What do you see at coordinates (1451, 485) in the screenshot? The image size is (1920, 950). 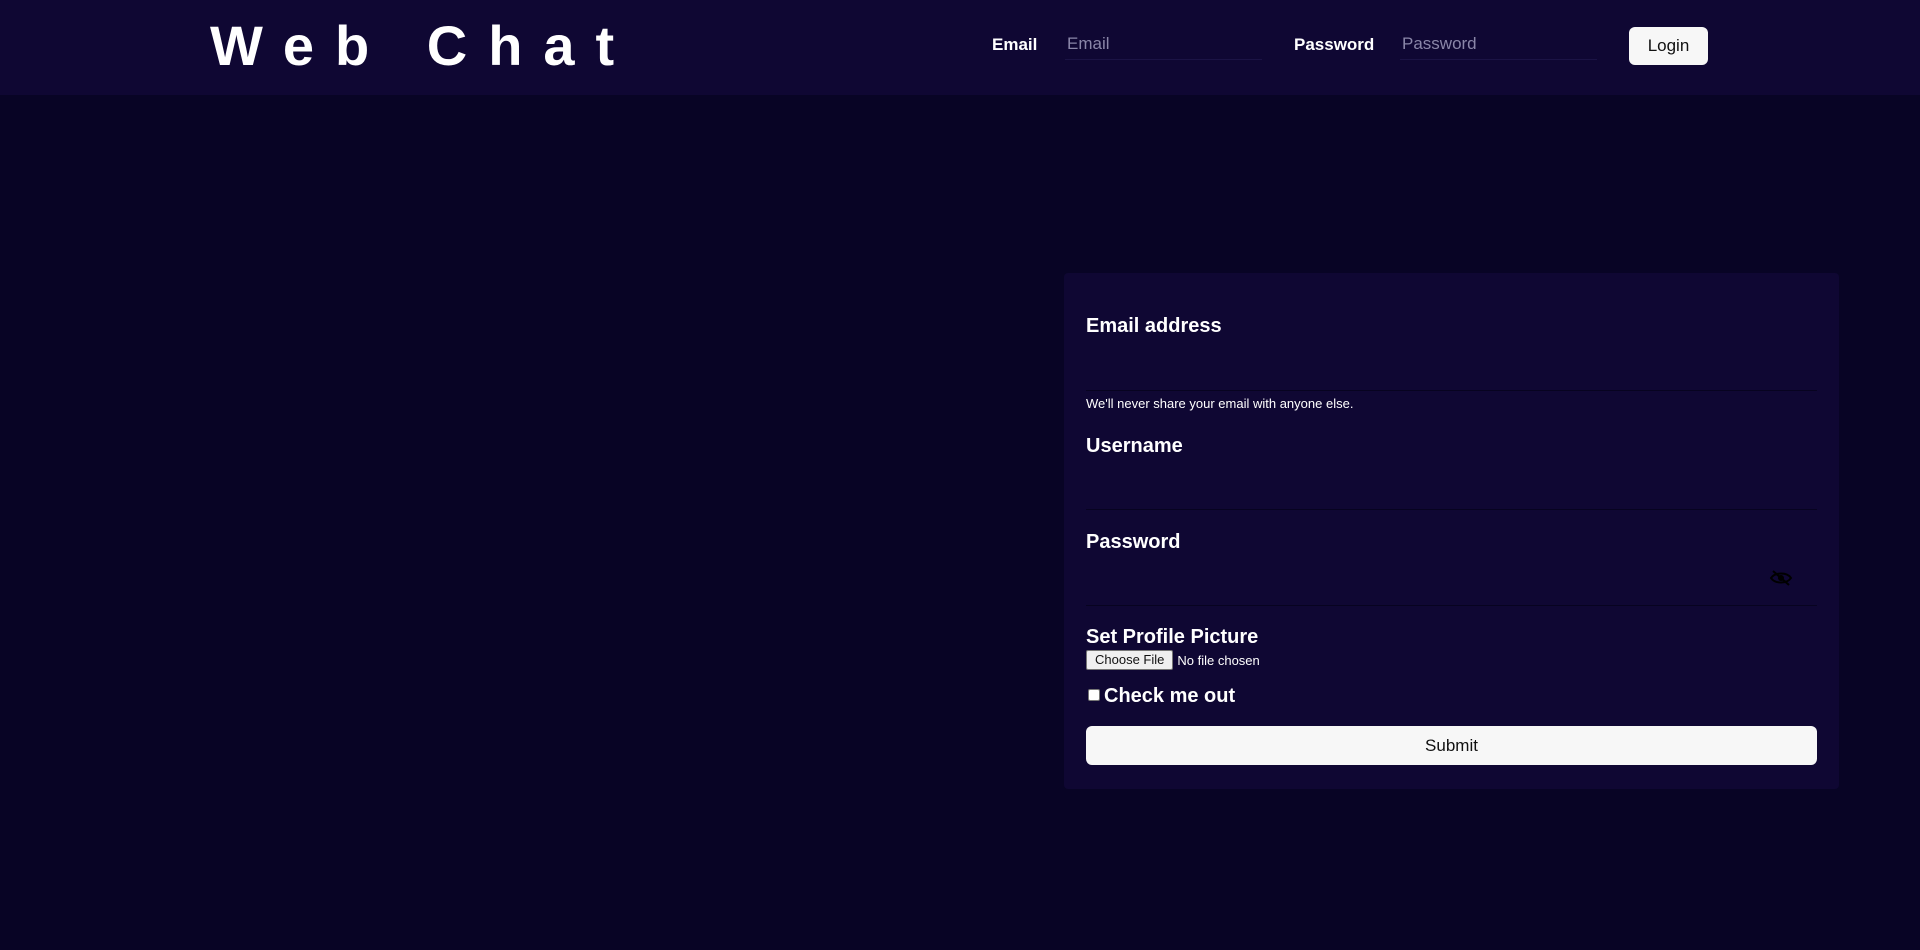 I see `username-input` at bounding box center [1451, 485].